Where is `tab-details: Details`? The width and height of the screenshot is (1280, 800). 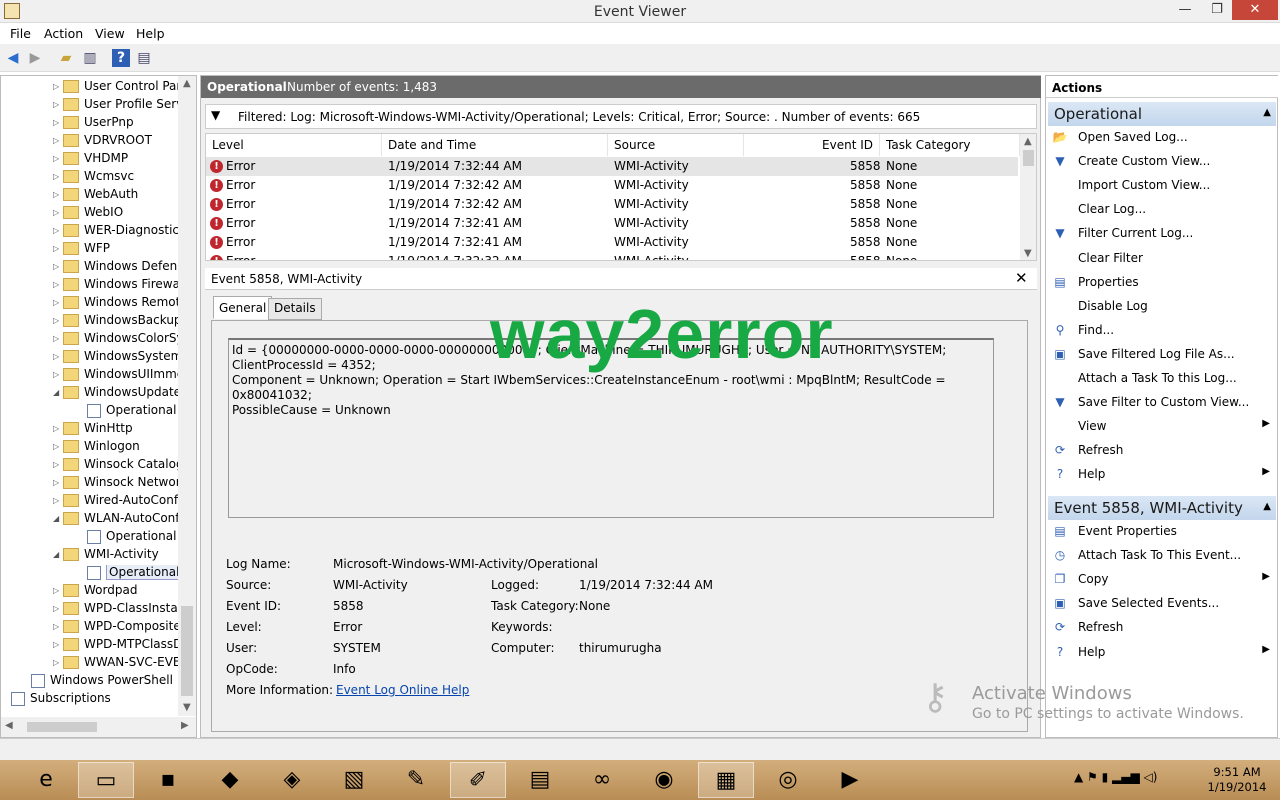 tab-details: Details is located at coordinates (295, 309).